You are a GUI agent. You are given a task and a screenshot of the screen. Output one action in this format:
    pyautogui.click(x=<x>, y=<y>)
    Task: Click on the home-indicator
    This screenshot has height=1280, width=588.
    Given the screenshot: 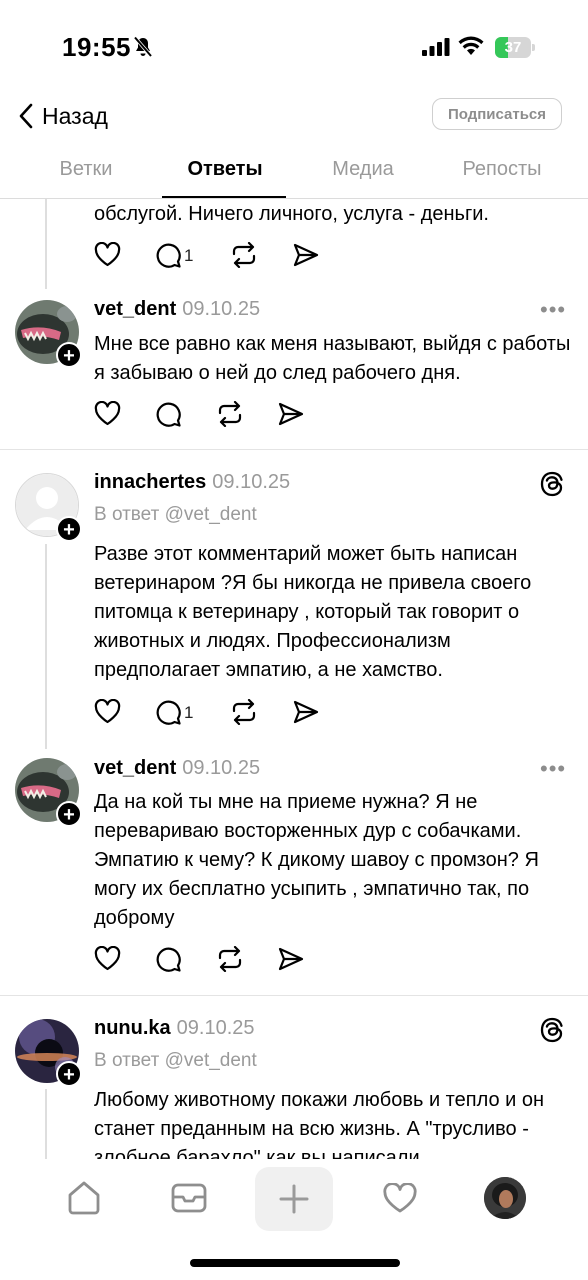 What is the action you would take?
    pyautogui.click(x=295, y=1263)
    